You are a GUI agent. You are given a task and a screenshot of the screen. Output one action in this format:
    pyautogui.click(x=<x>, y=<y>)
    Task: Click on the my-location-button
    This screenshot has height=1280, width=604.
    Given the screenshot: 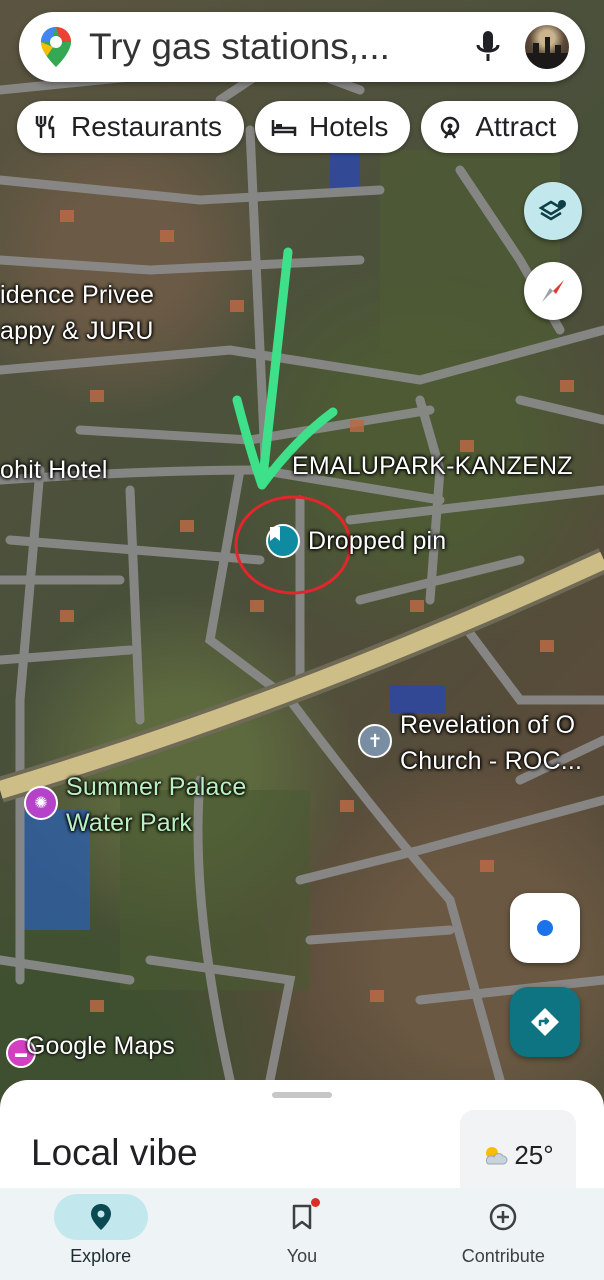 What is the action you would take?
    pyautogui.click(x=545, y=928)
    